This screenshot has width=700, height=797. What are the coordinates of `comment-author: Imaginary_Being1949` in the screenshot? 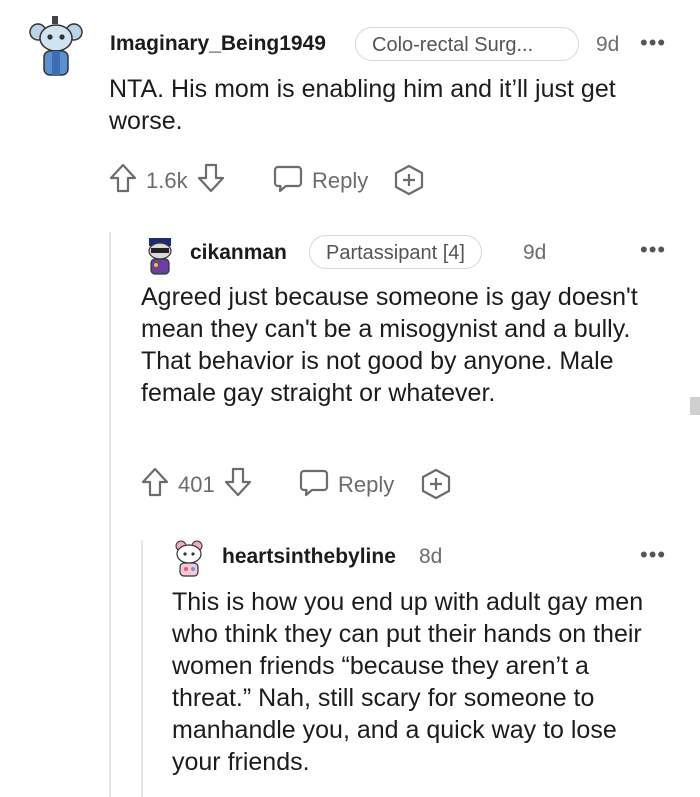 It's located at (218, 44).